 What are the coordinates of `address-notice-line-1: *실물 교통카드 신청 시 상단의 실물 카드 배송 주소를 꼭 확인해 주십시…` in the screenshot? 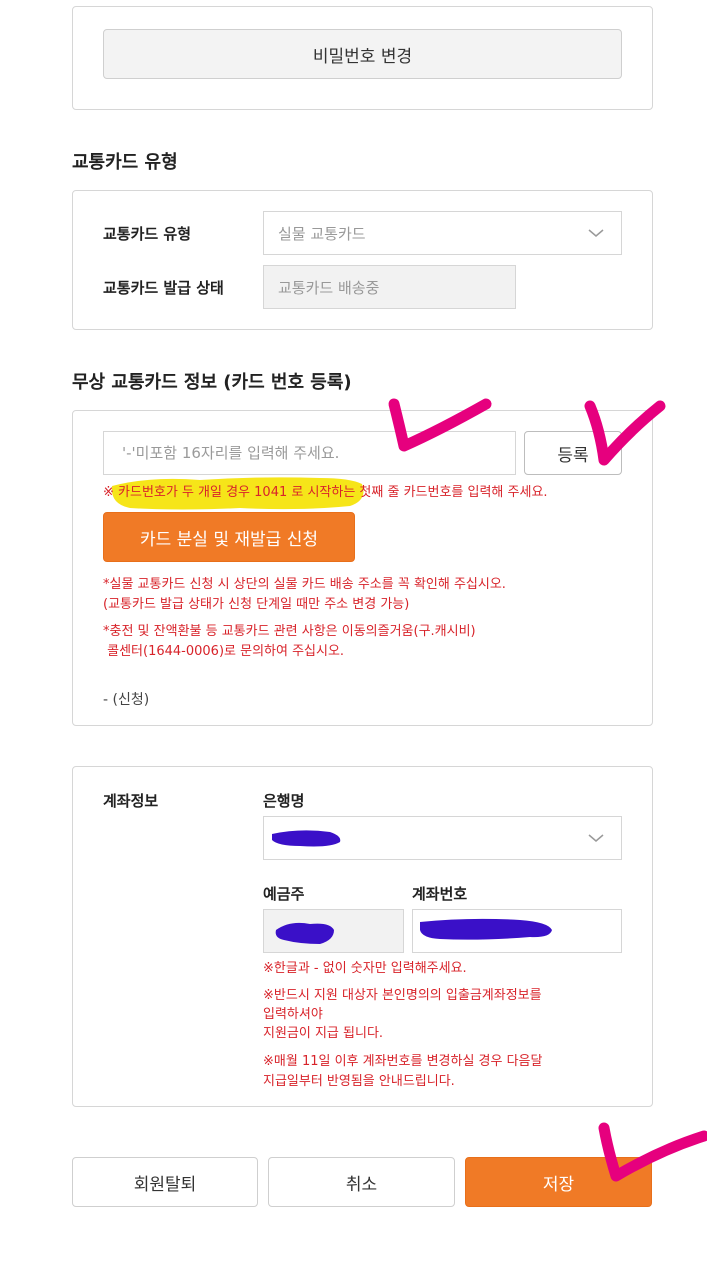 It's located at (304, 584).